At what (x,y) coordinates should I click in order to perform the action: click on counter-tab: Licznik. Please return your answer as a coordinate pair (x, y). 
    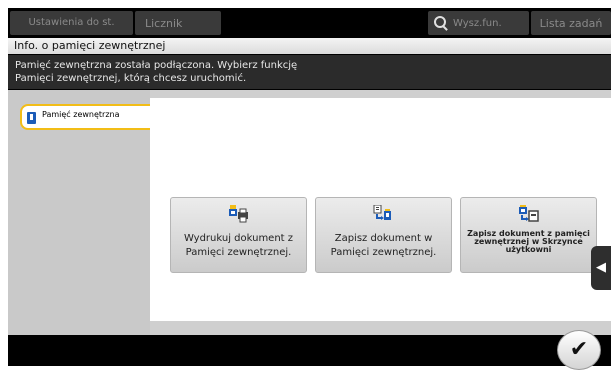
    Looking at the image, I should click on (178, 23).